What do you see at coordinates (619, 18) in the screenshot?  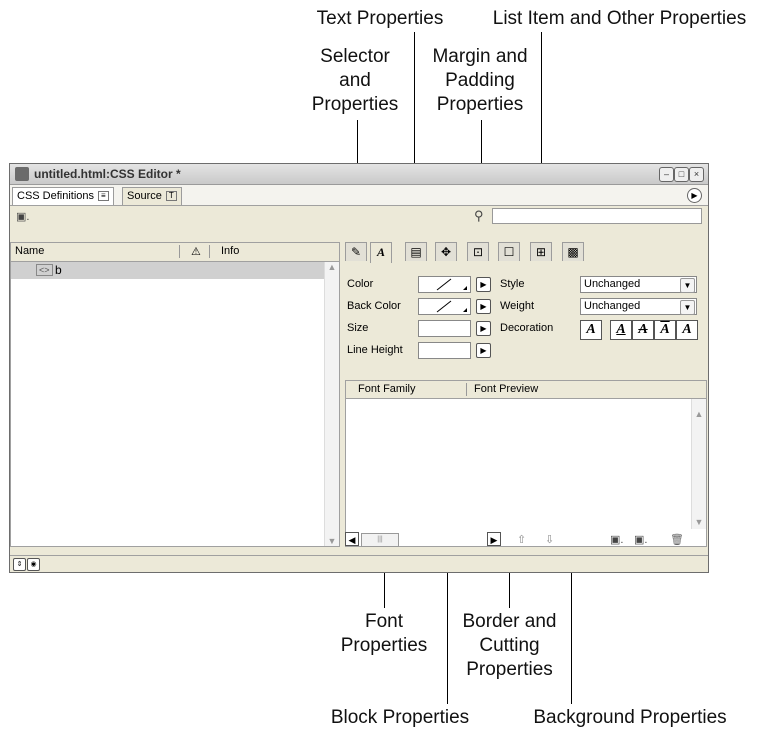 I see `callout-list-item-properties: List Item and Other Properties` at bounding box center [619, 18].